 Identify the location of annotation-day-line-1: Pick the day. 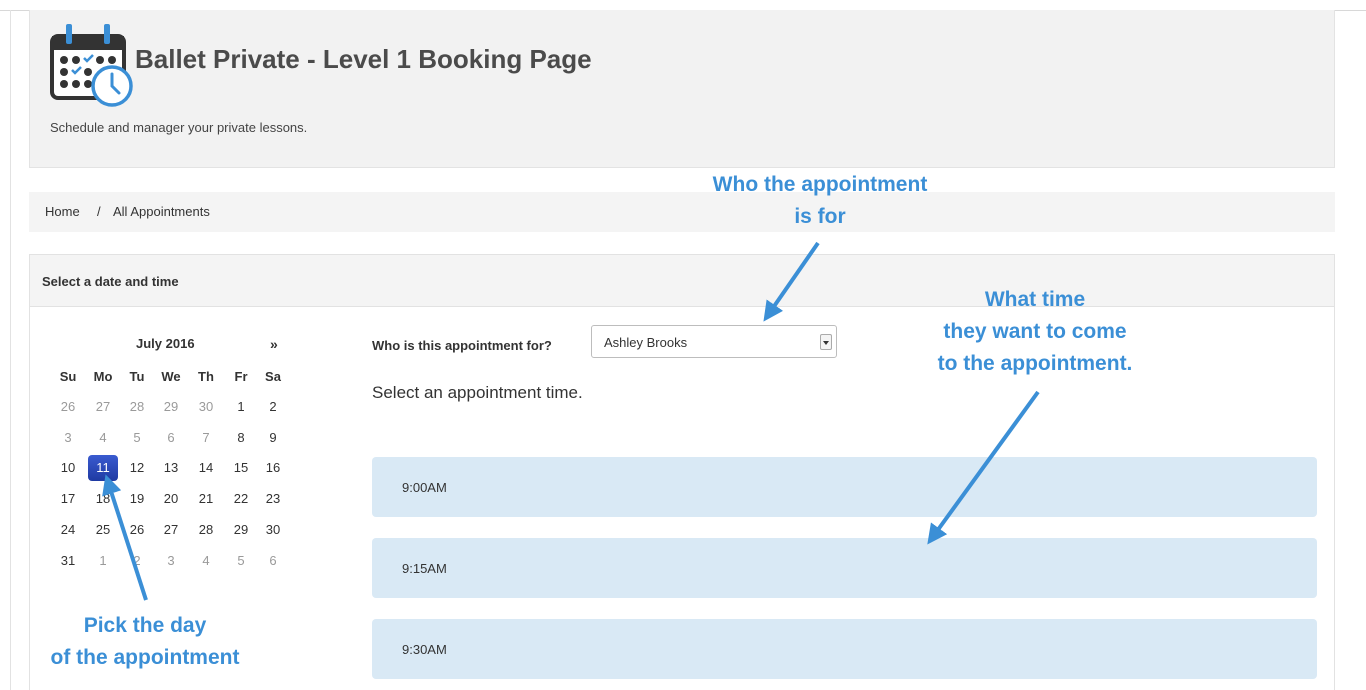
(145, 625).